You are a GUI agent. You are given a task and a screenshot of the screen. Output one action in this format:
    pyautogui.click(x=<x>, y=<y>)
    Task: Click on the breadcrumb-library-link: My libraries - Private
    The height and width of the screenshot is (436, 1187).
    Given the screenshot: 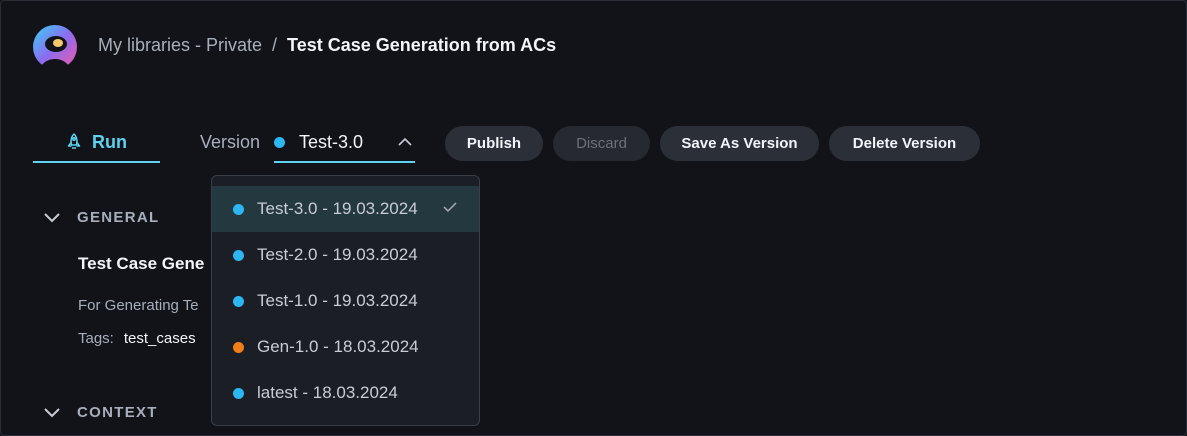 What is the action you would take?
    pyautogui.click(x=180, y=45)
    